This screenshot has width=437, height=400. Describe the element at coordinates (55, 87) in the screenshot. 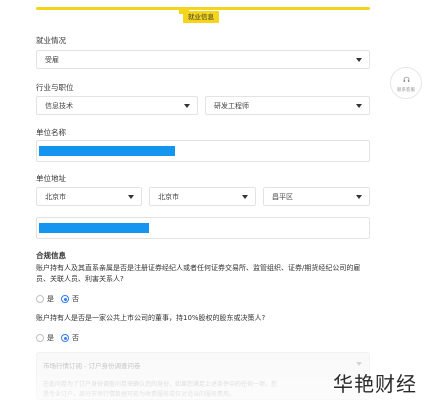

I see `industry-label: 行业与职位` at that location.